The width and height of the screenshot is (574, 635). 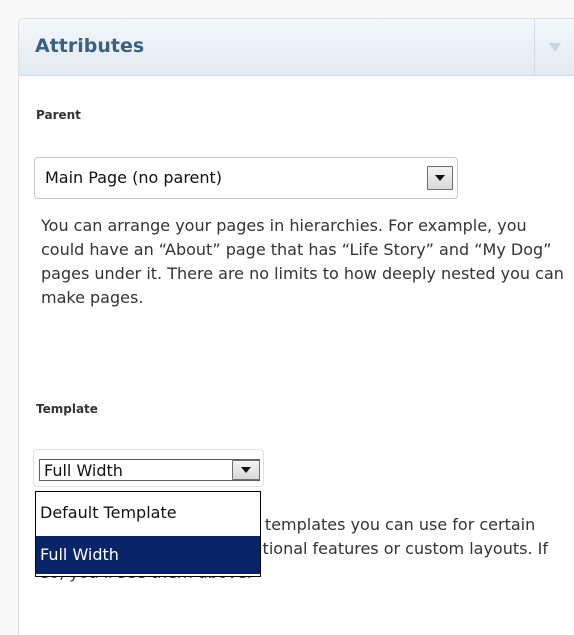 What do you see at coordinates (67, 409) in the screenshot?
I see `template-label: Template` at bounding box center [67, 409].